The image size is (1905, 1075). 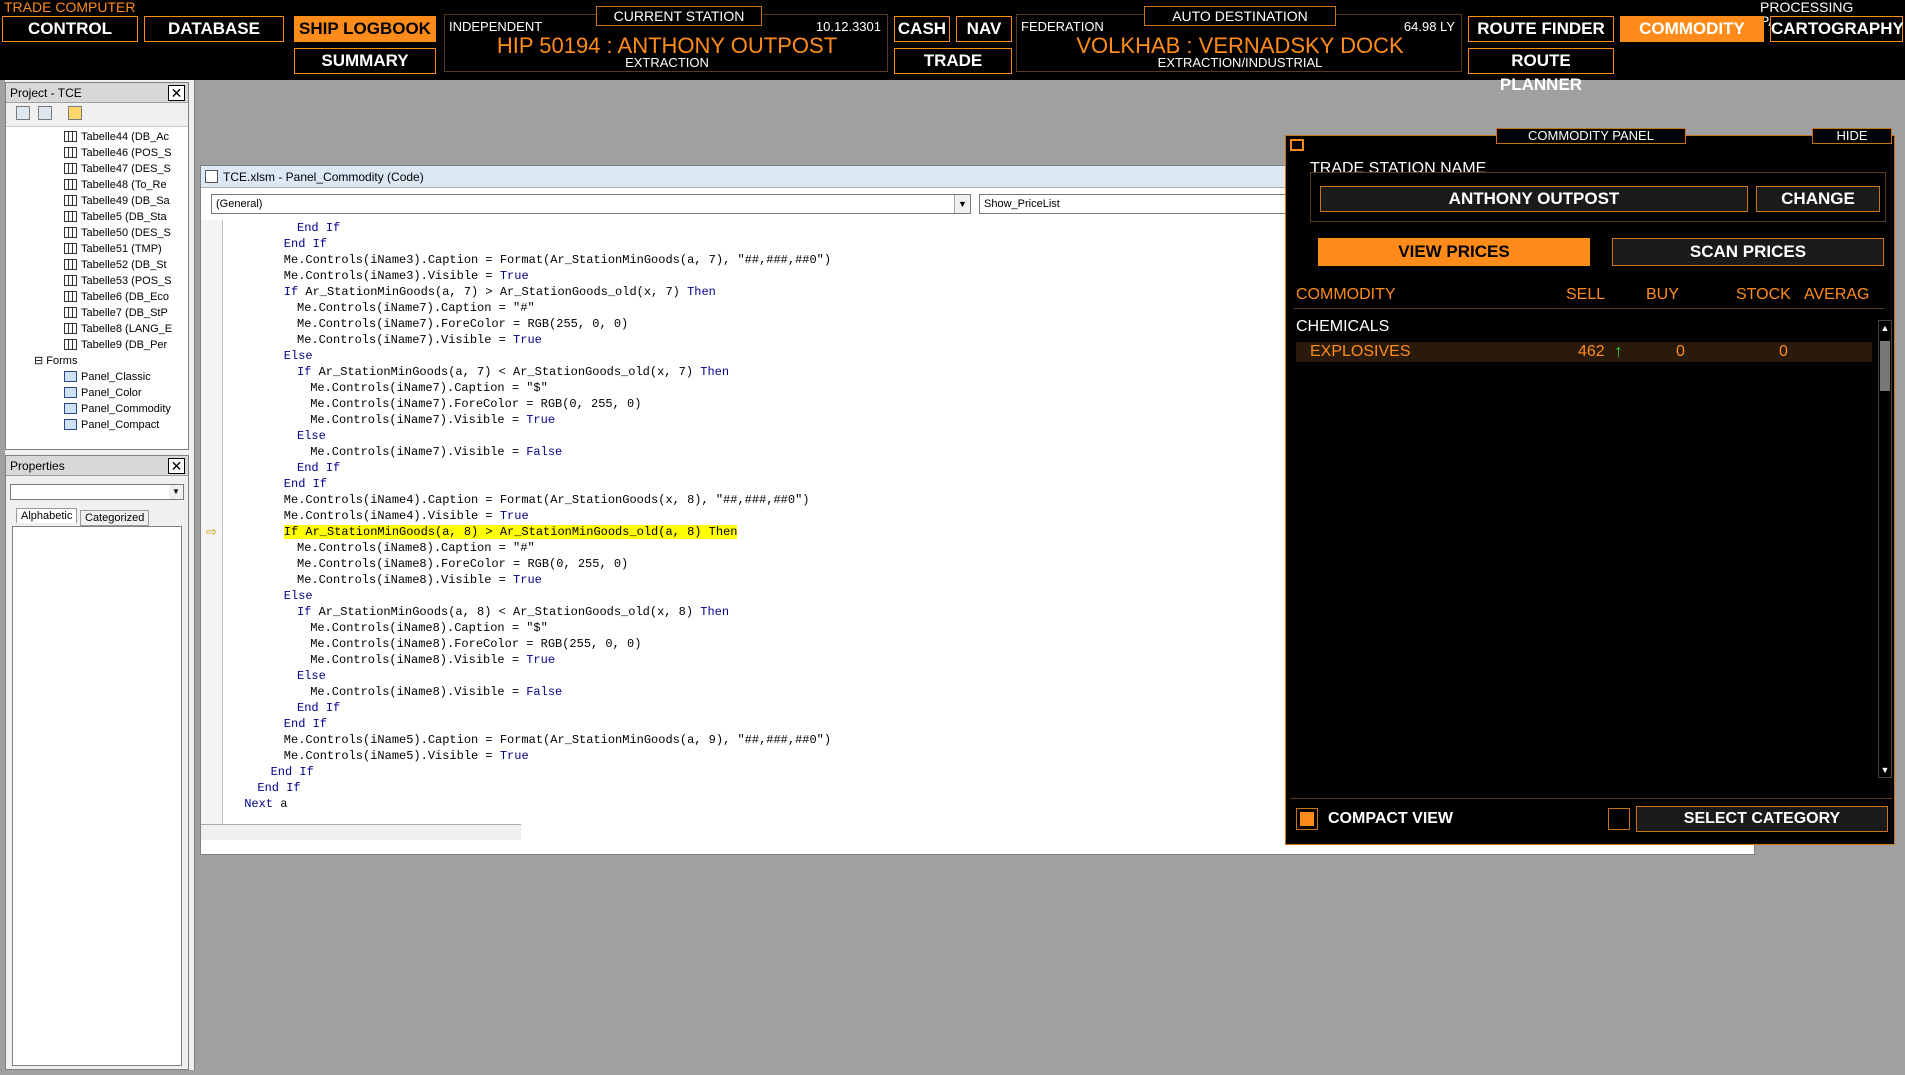 I want to click on view-object-icon, so click(x=45, y=113).